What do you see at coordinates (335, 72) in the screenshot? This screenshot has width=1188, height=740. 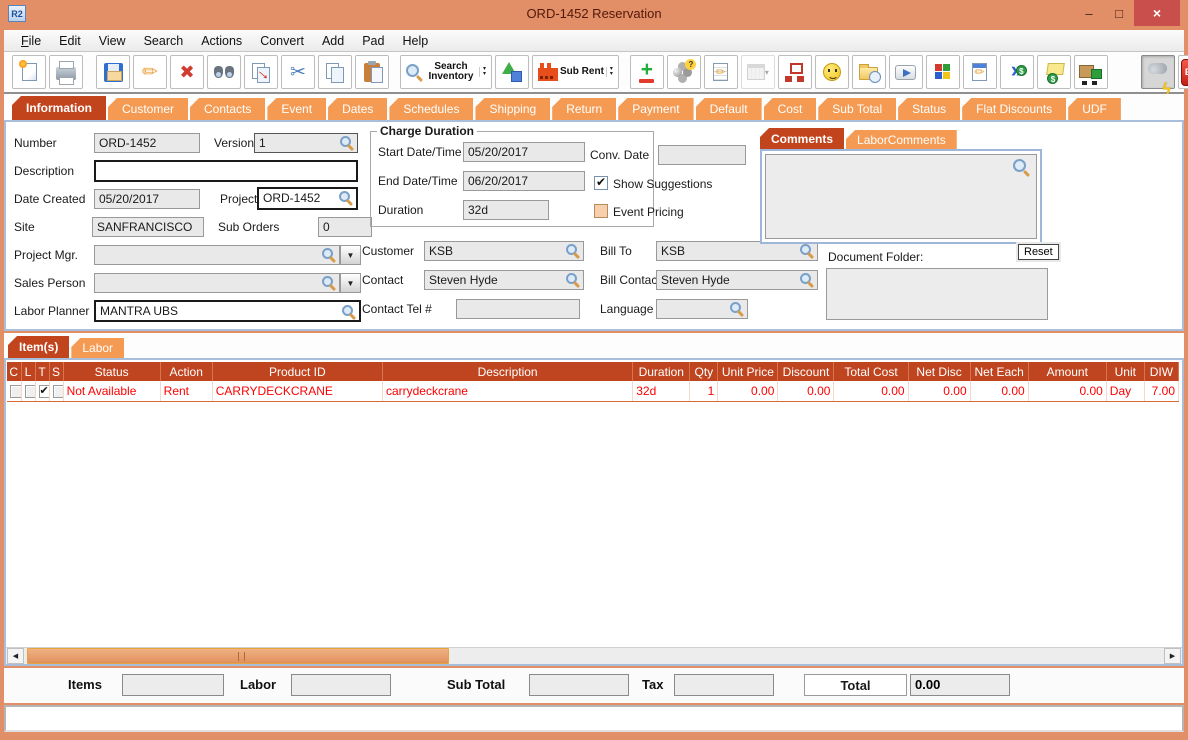 I see `copy-button` at bounding box center [335, 72].